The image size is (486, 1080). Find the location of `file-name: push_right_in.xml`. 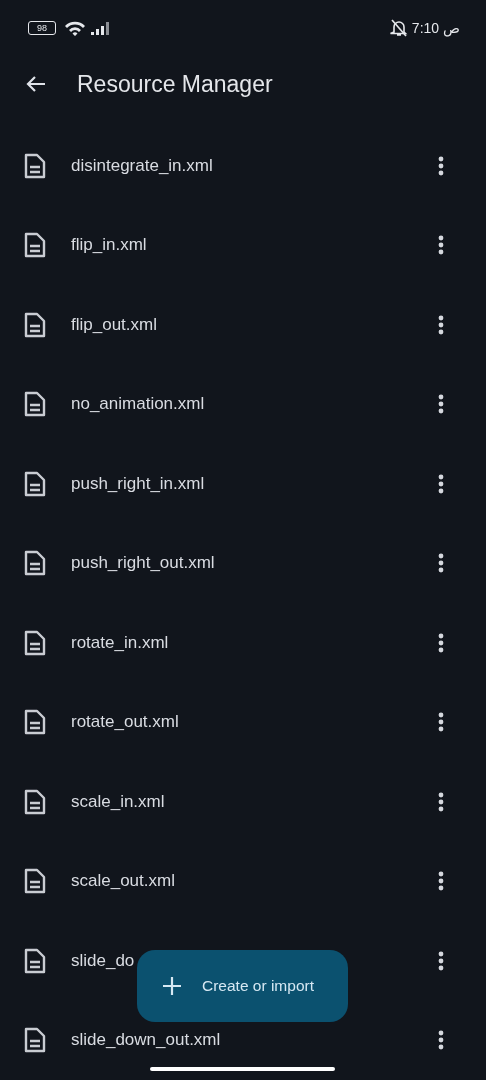

file-name: push_right_in.xml is located at coordinates (138, 483).